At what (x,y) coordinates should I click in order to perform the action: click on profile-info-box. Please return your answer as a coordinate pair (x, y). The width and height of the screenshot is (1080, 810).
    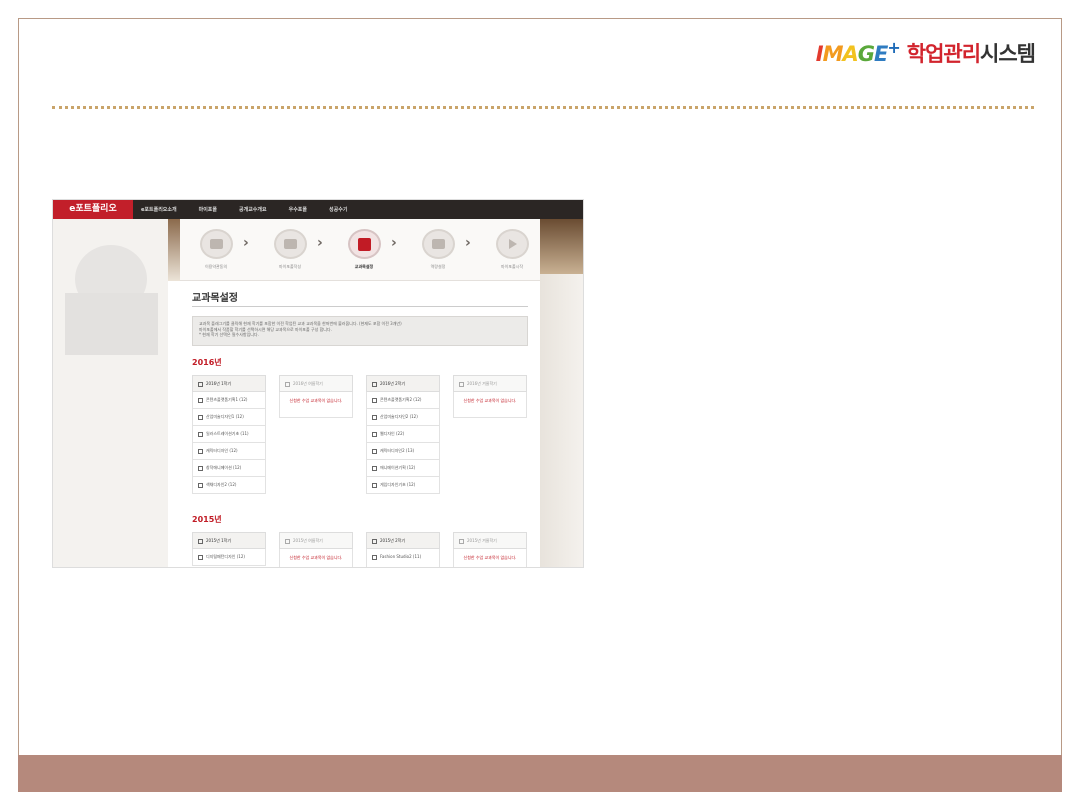
    Looking at the image, I should click on (111, 324).